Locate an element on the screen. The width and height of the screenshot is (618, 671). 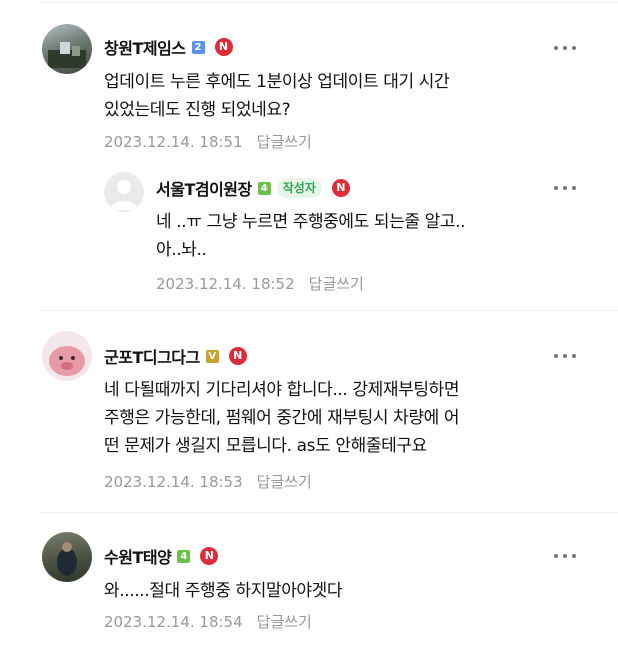
comment-line: 주행은 가능한데, 펌웨어 중간에 재부팅시 차량에 어 is located at coordinates (282, 418).